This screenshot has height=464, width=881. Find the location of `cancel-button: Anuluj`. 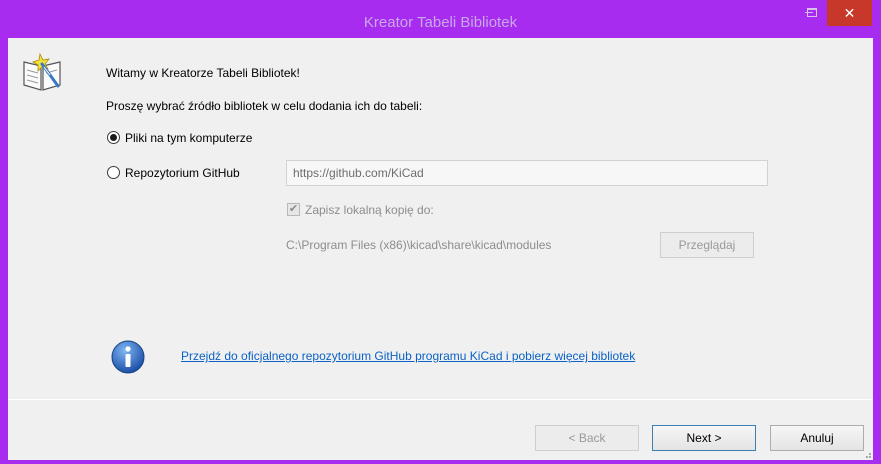

cancel-button: Anuluj is located at coordinates (817, 438).